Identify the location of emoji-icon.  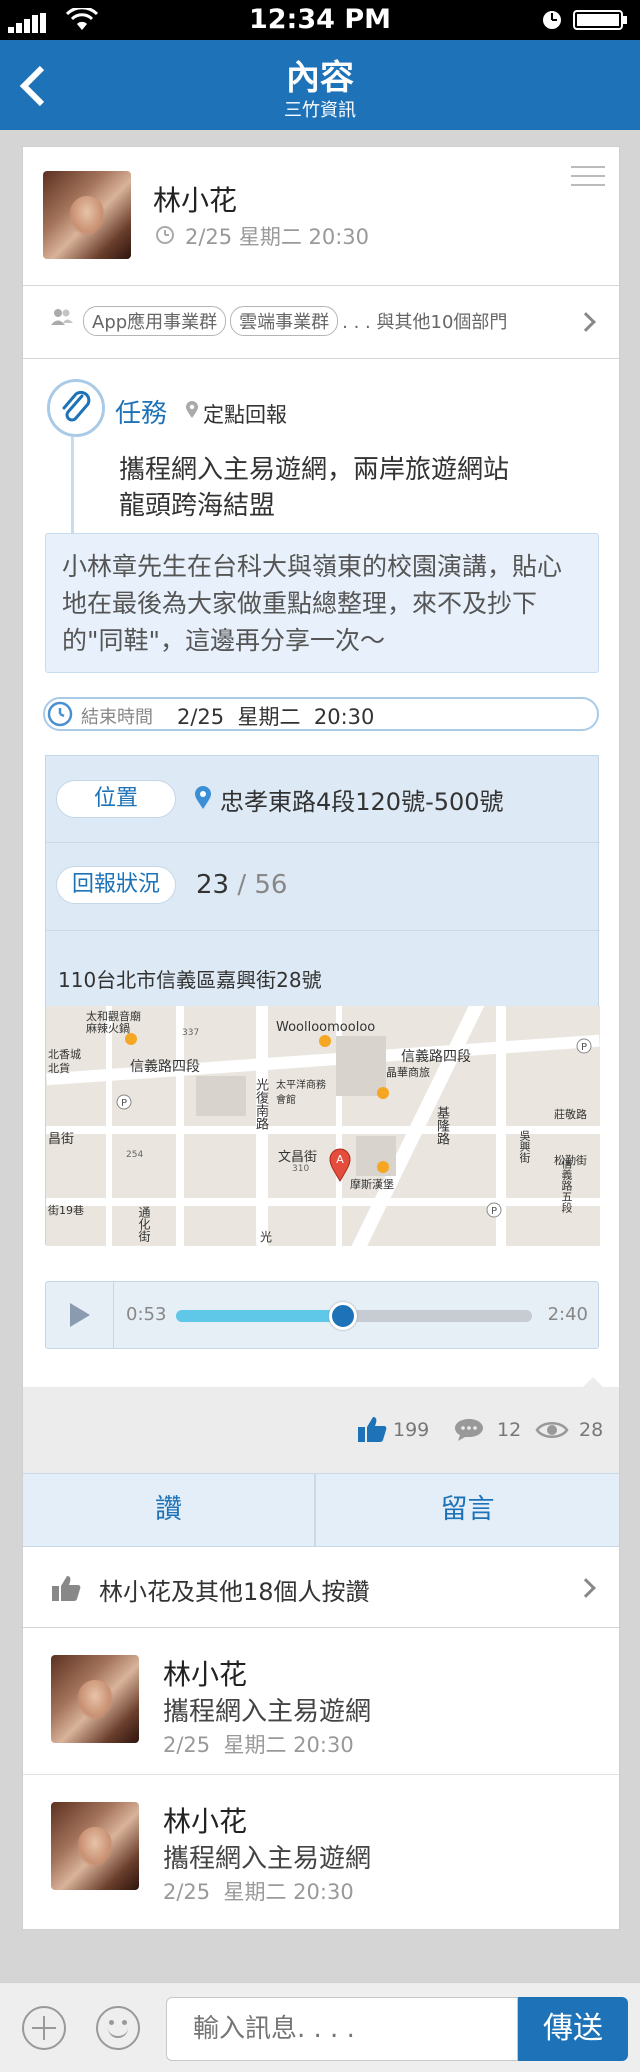
(118, 2028).